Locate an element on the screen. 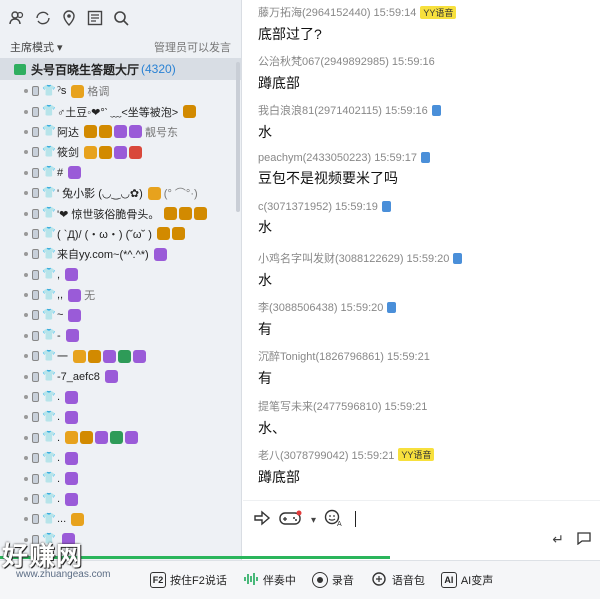 This screenshot has height=599, width=600. user-row: 👕 ' 兔小影 (◡‿◡✿) (° ⌒°·) is located at coordinates (120, 193).